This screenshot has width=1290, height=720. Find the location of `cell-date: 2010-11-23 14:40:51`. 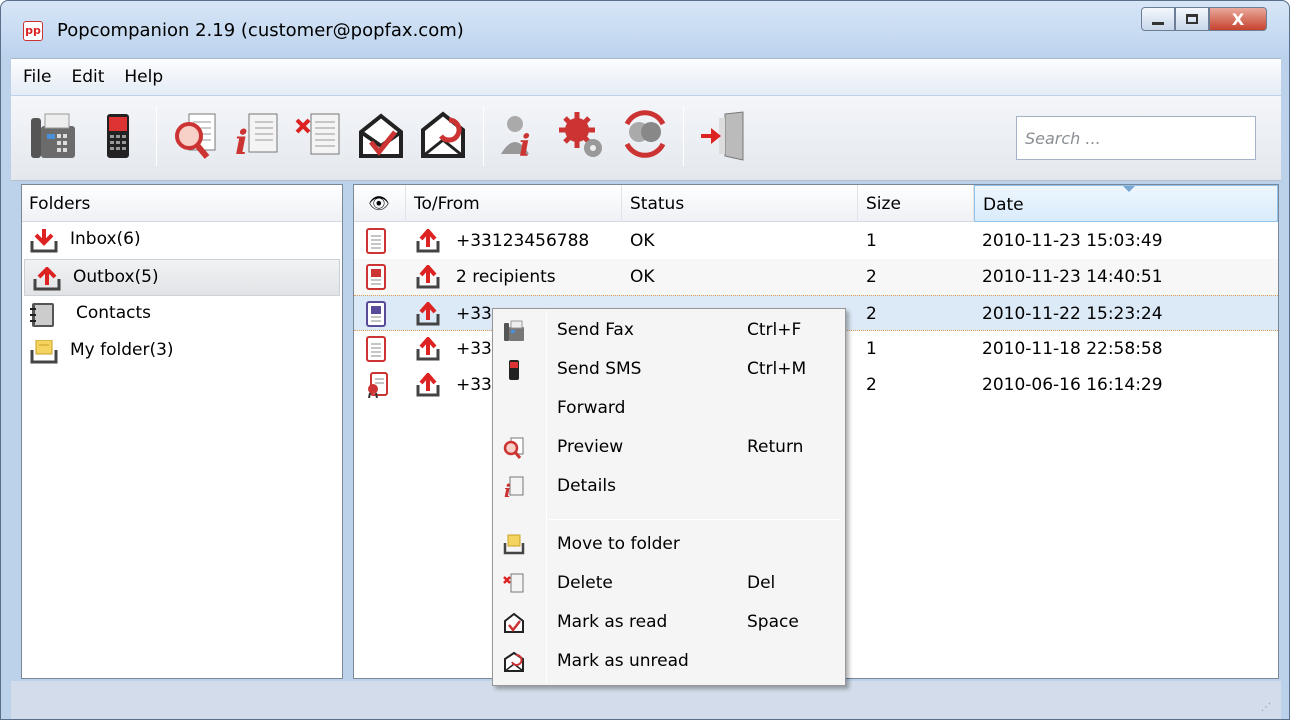

cell-date: 2010-11-23 14:40:51 is located at coordinates (1072, 277).